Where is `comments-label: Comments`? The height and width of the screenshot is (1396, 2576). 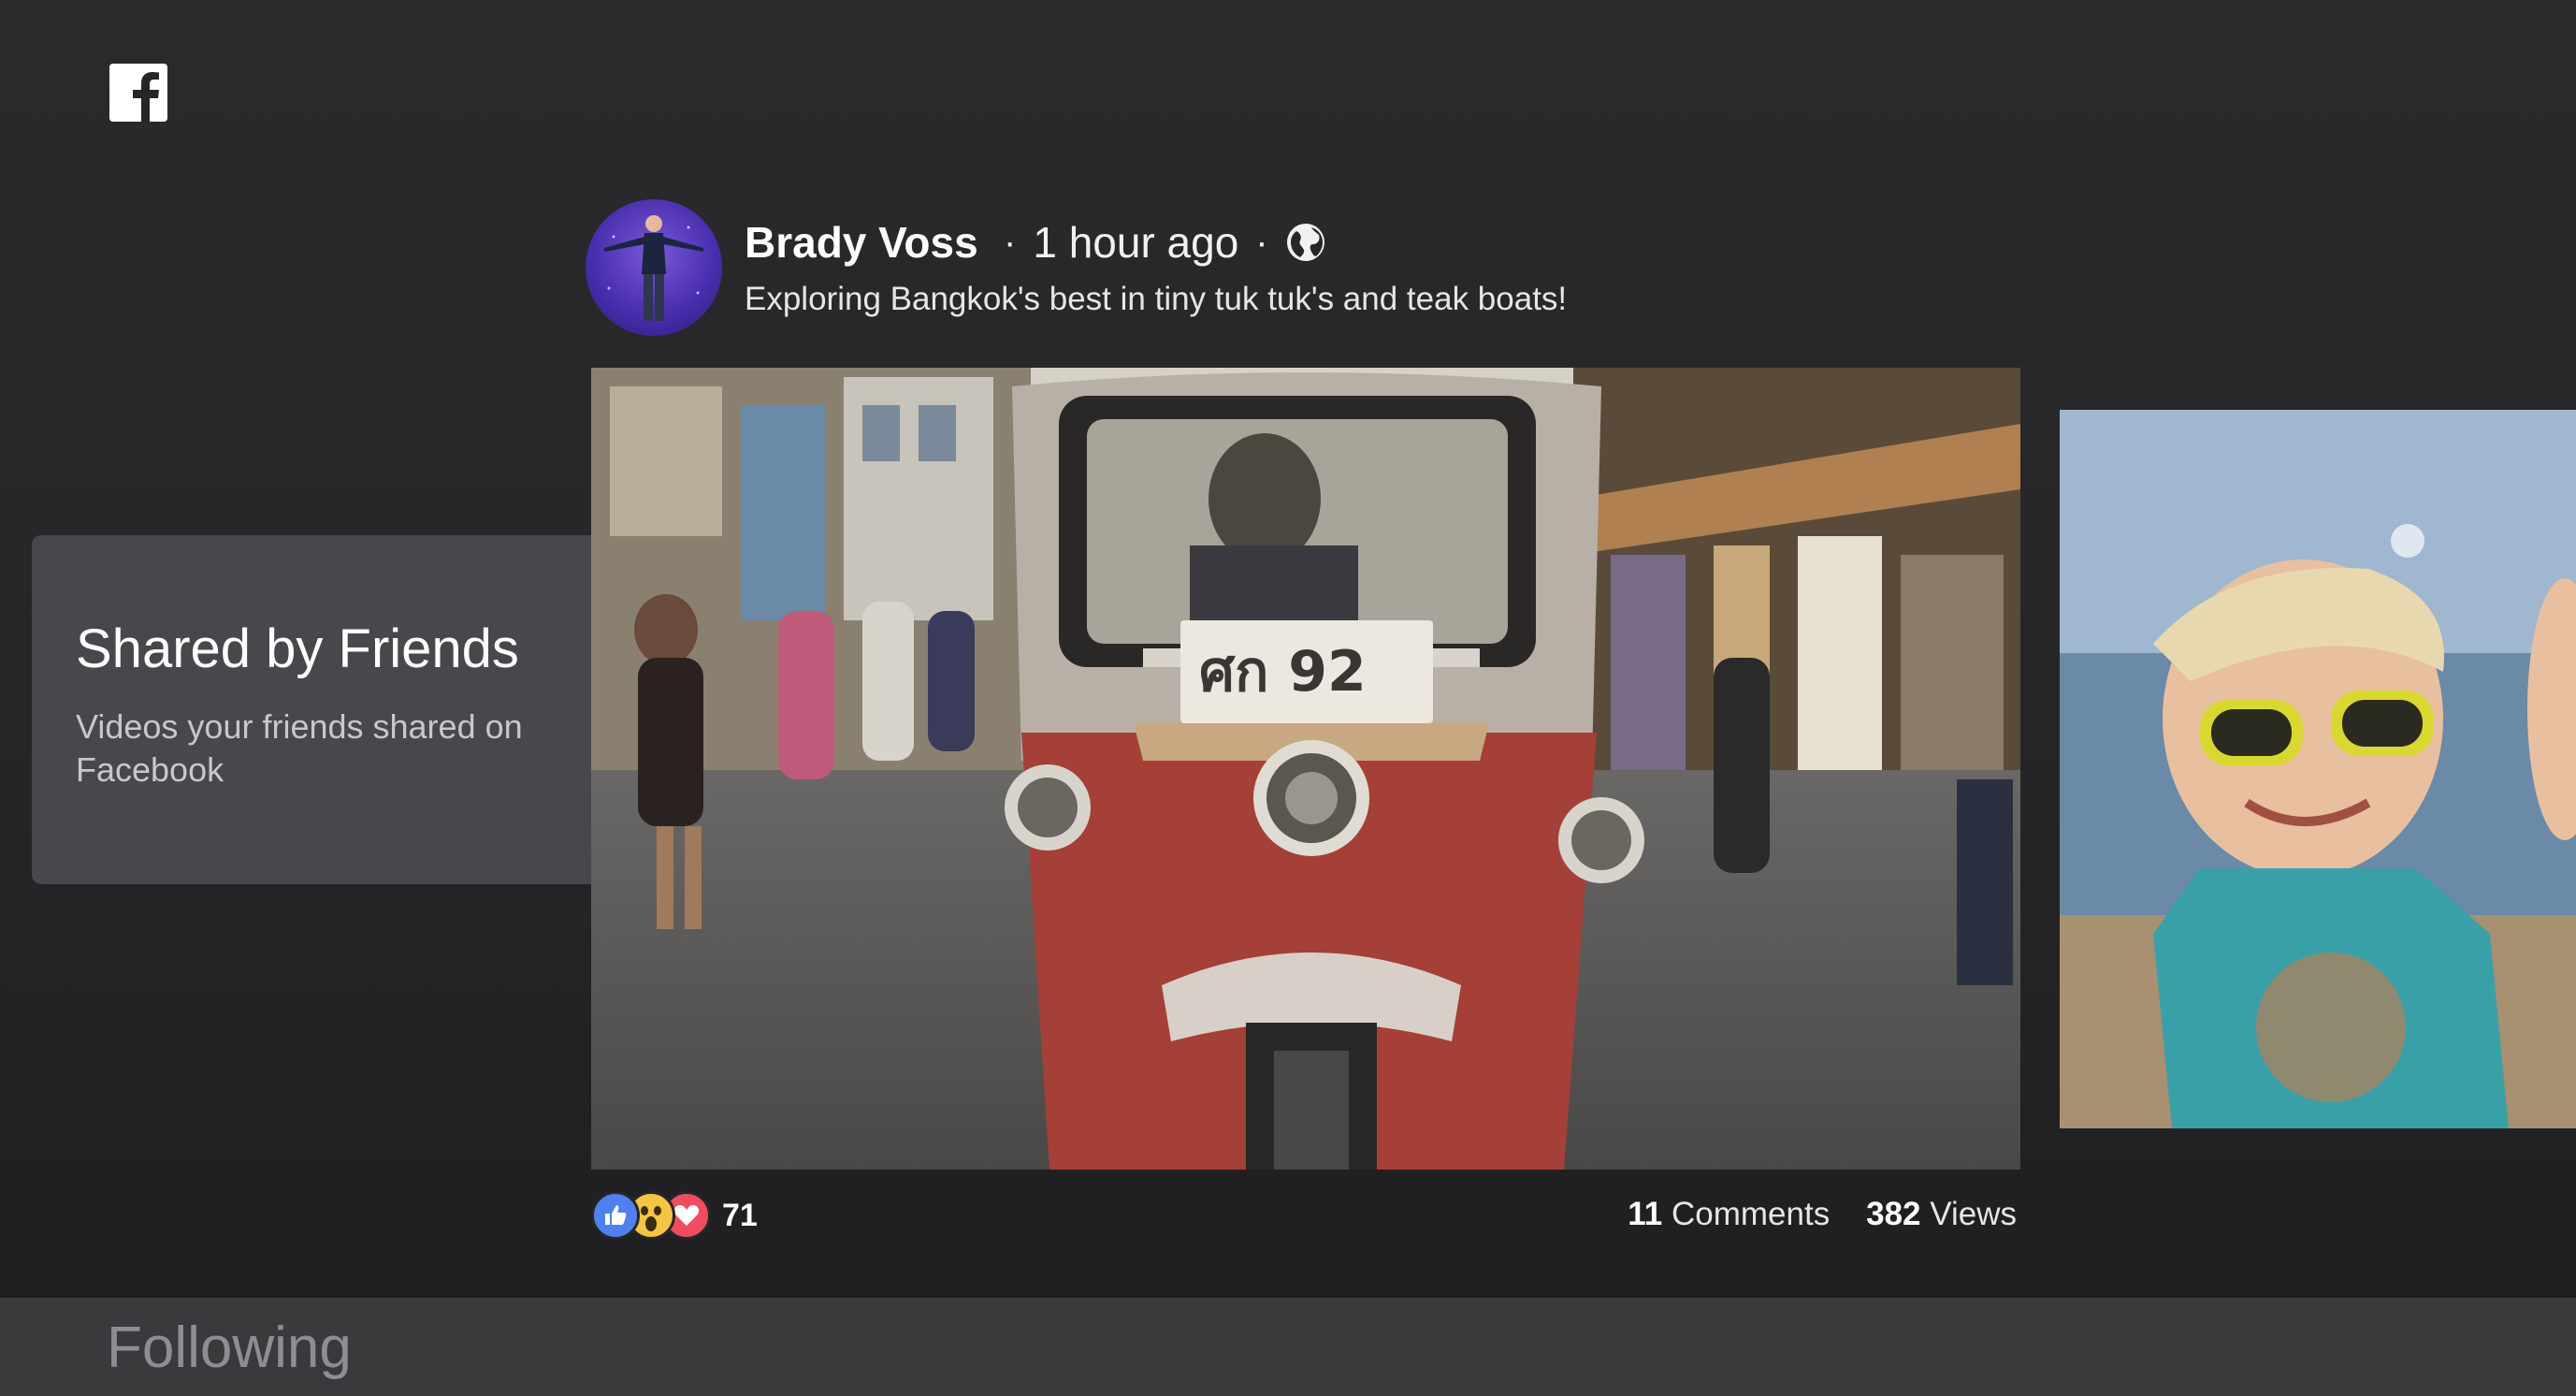 comments-label: Comments is located at coordinates (1751, 1214).